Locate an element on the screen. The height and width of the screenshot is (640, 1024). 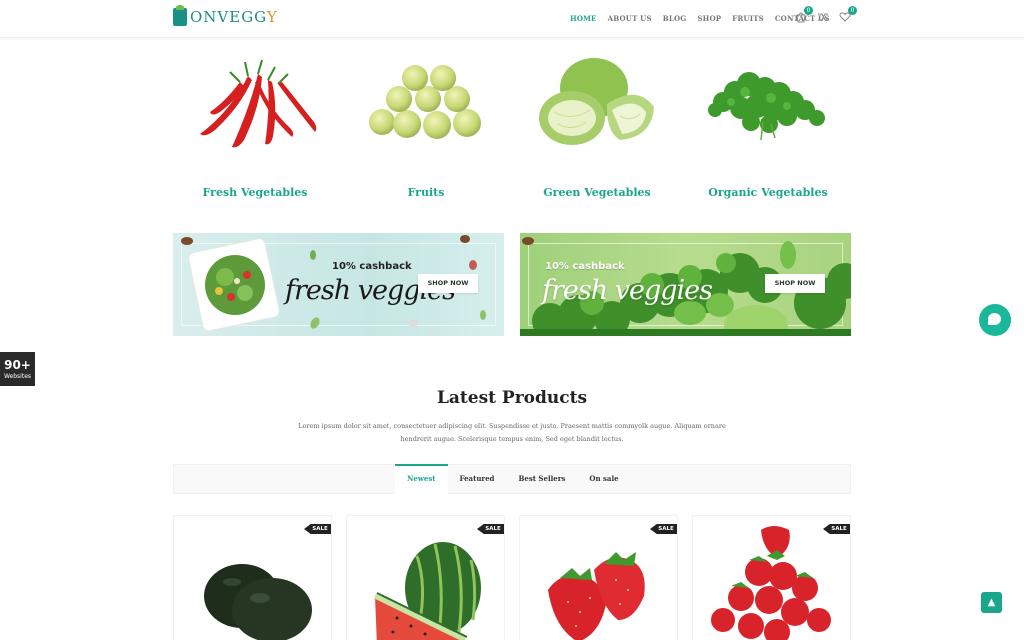
promo-banner-greens: 10% cashback fresh veggies SHOP NOW is located at coordinates (685, 284).